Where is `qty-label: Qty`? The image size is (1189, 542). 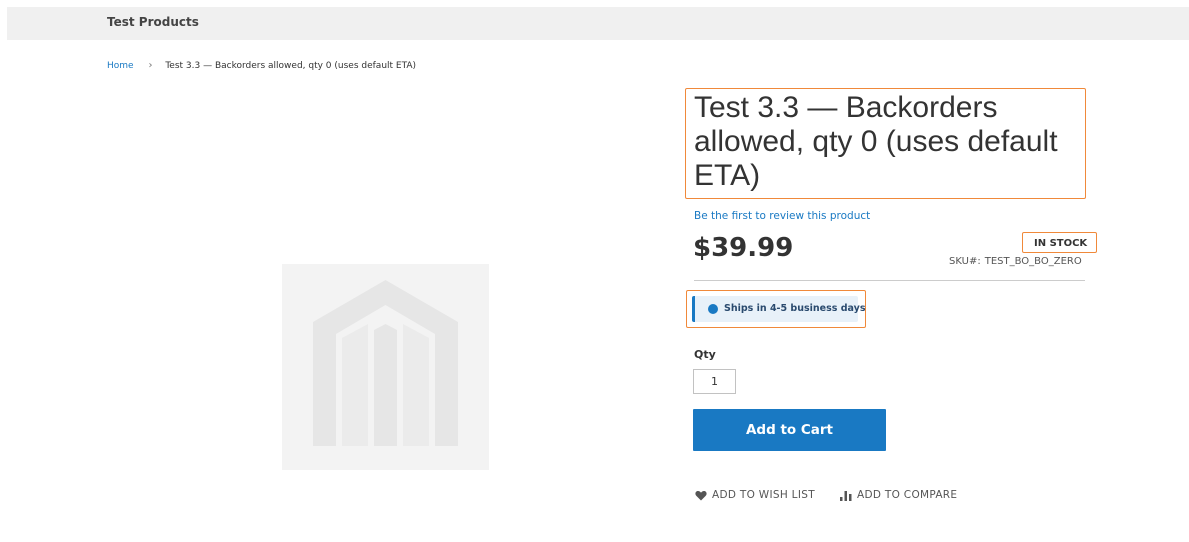 qty-label: Qty is located at coordinates (705, 354).